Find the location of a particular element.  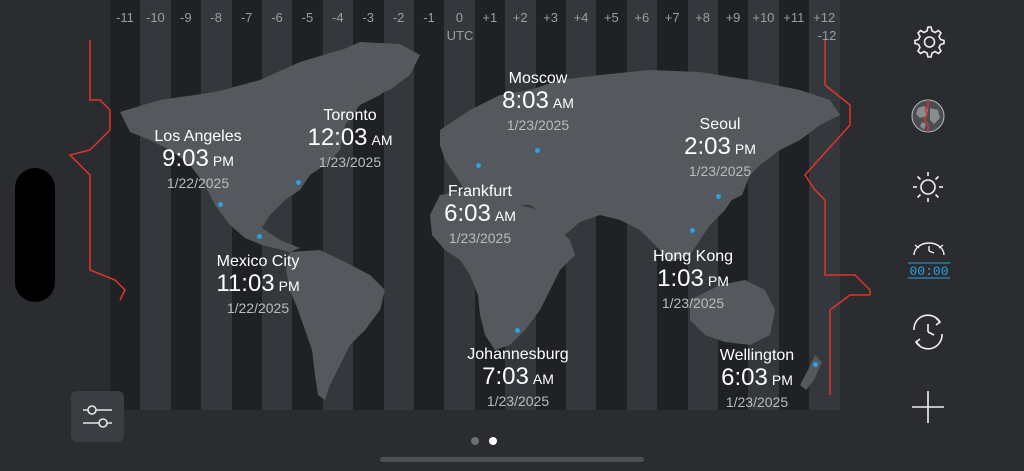

city-marker-frankfurt is located at coordinates (478, 165).